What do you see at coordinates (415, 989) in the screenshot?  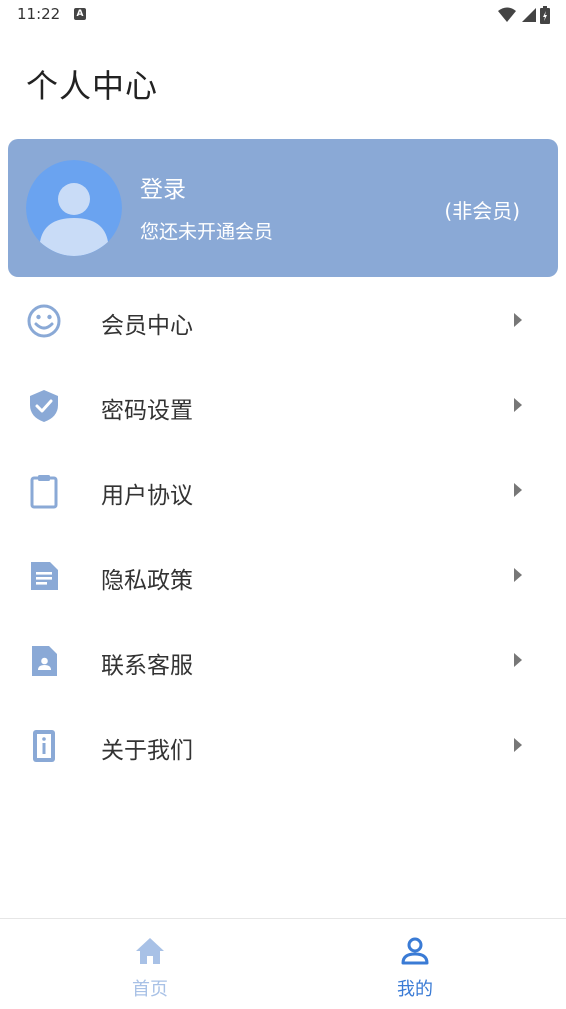 I see `tab-mine-label: 我的` at bounding box center [415, 989].